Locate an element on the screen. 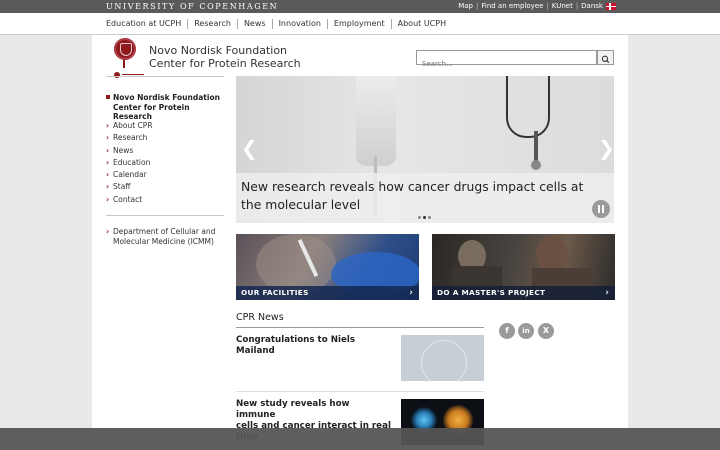  carousel-dots is located at coordinates (424, 217).